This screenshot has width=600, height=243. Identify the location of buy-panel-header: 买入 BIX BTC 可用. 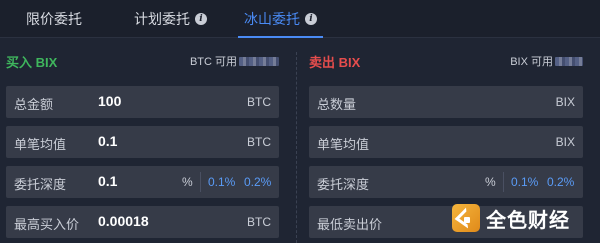
(142, 60).